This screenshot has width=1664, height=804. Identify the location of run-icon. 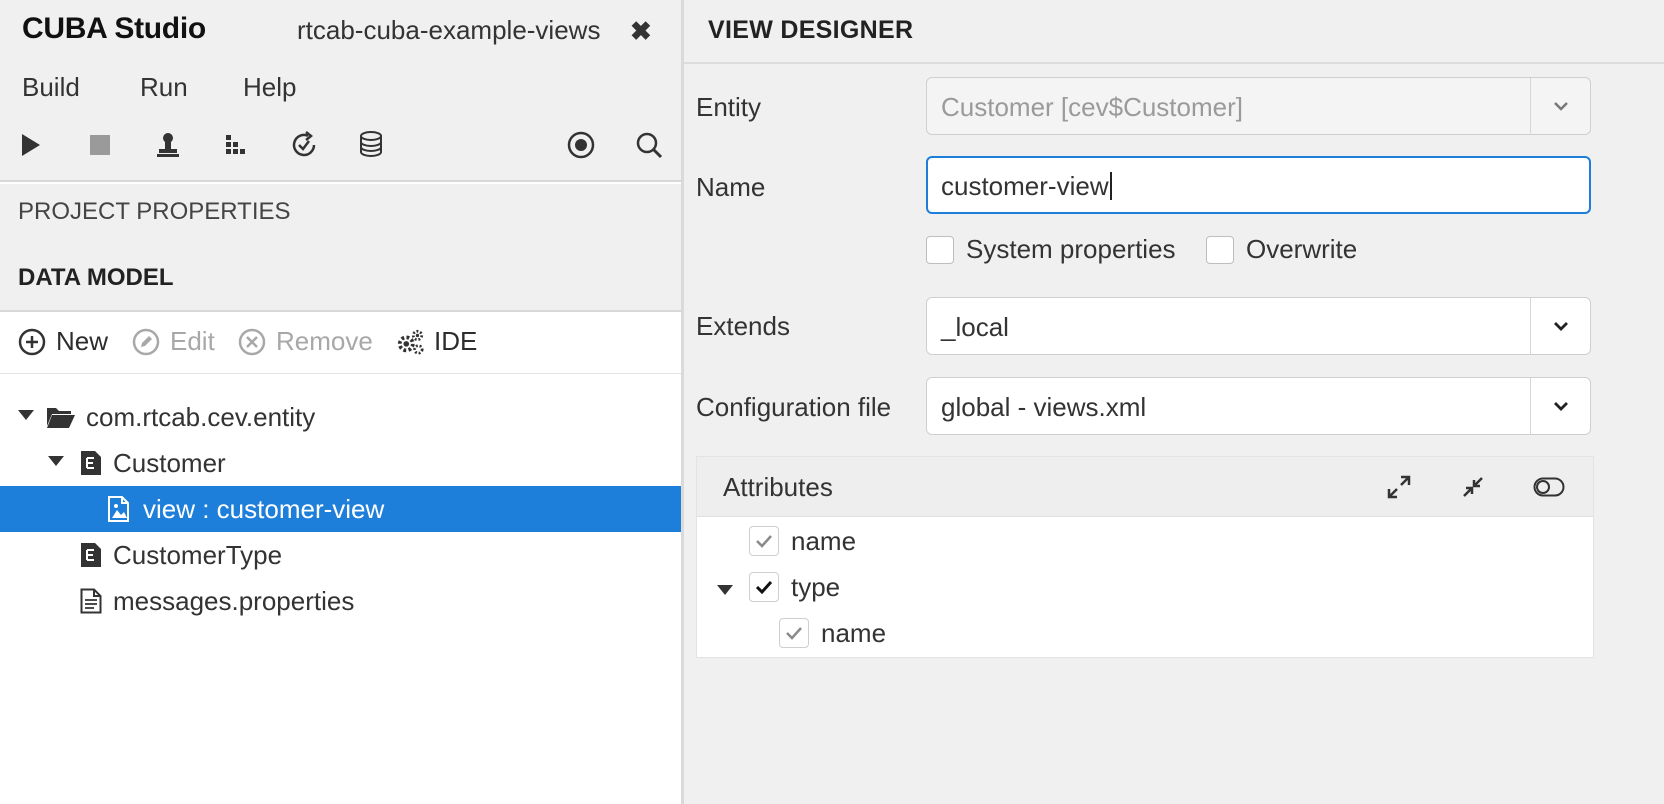
(31, 145).